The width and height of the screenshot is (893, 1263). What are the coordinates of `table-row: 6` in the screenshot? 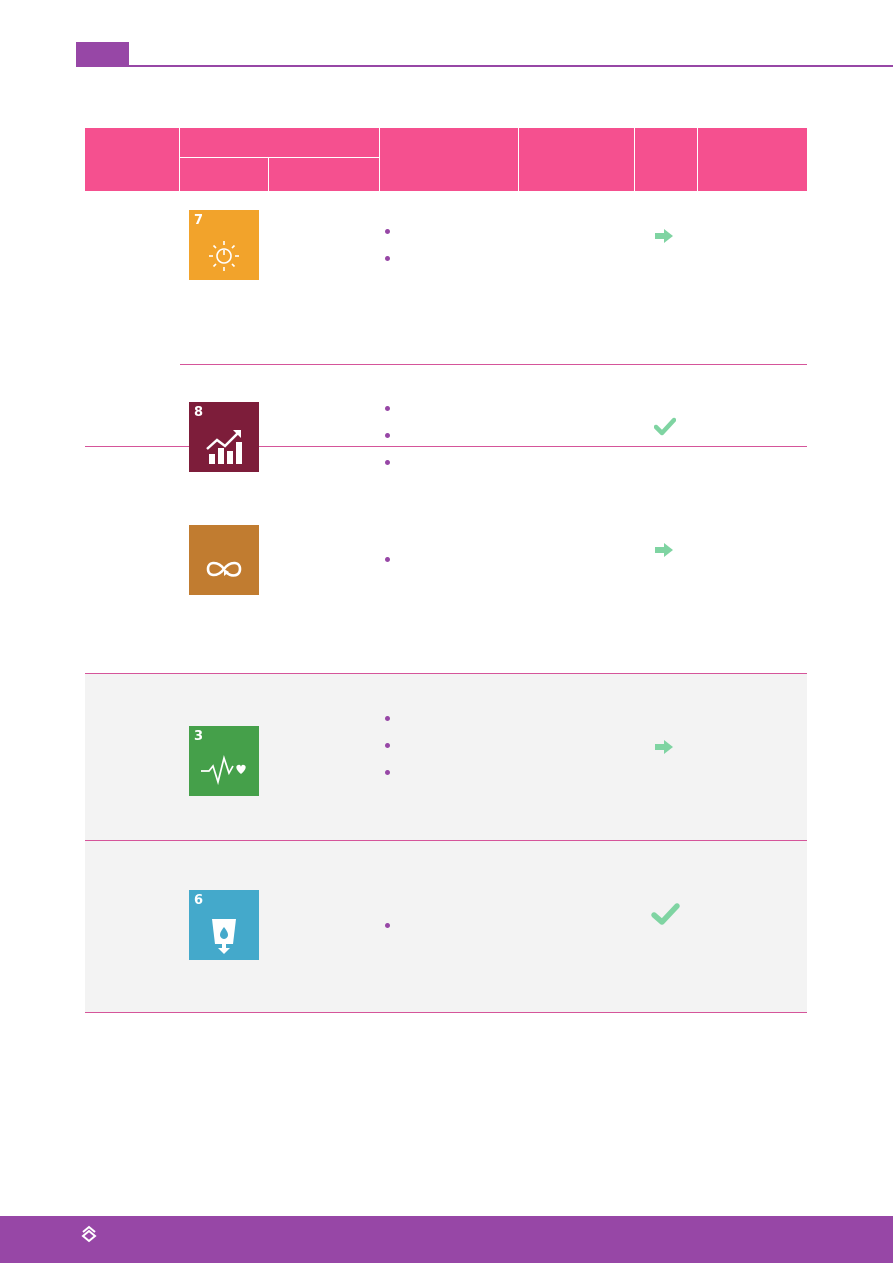 It's located at (446, 927).